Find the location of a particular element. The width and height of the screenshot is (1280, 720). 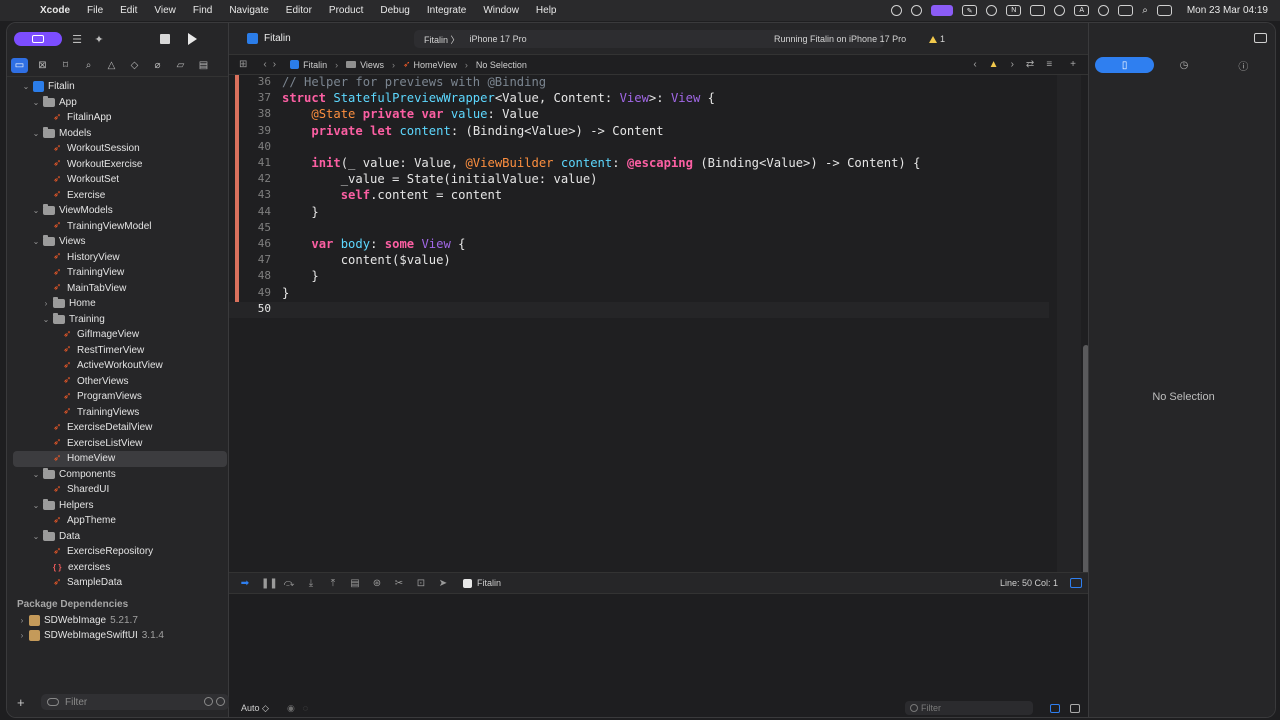

tree-item-apptheme: ➶ AppTheme is located at coordinates (118, 521).